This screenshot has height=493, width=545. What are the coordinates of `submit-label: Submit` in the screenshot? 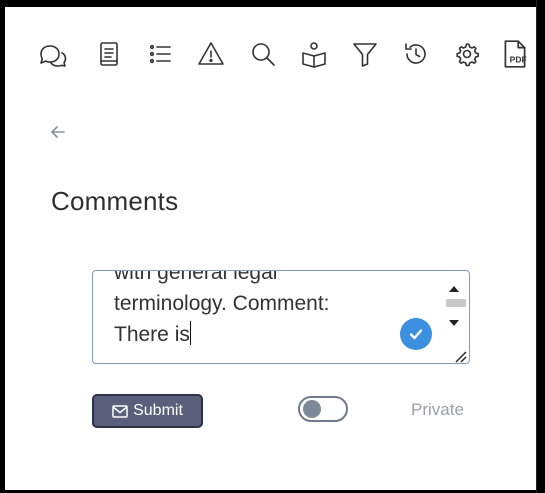 It's located at (158, 410).